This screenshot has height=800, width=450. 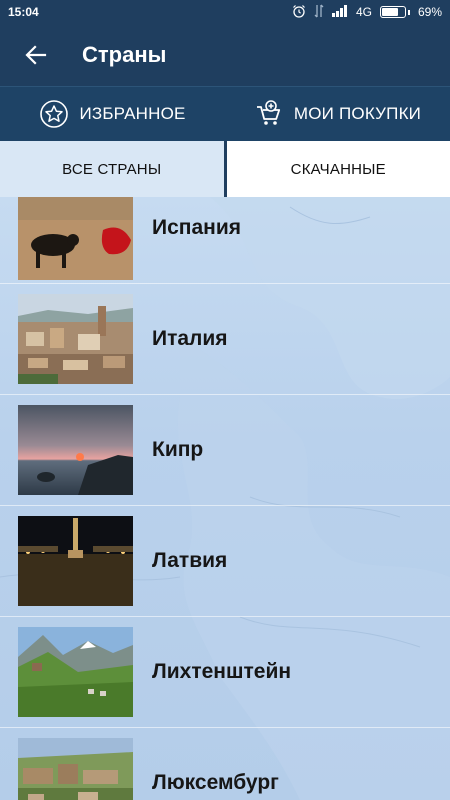 I want to click on country-name: Латвия, so click(x=190, y=560).